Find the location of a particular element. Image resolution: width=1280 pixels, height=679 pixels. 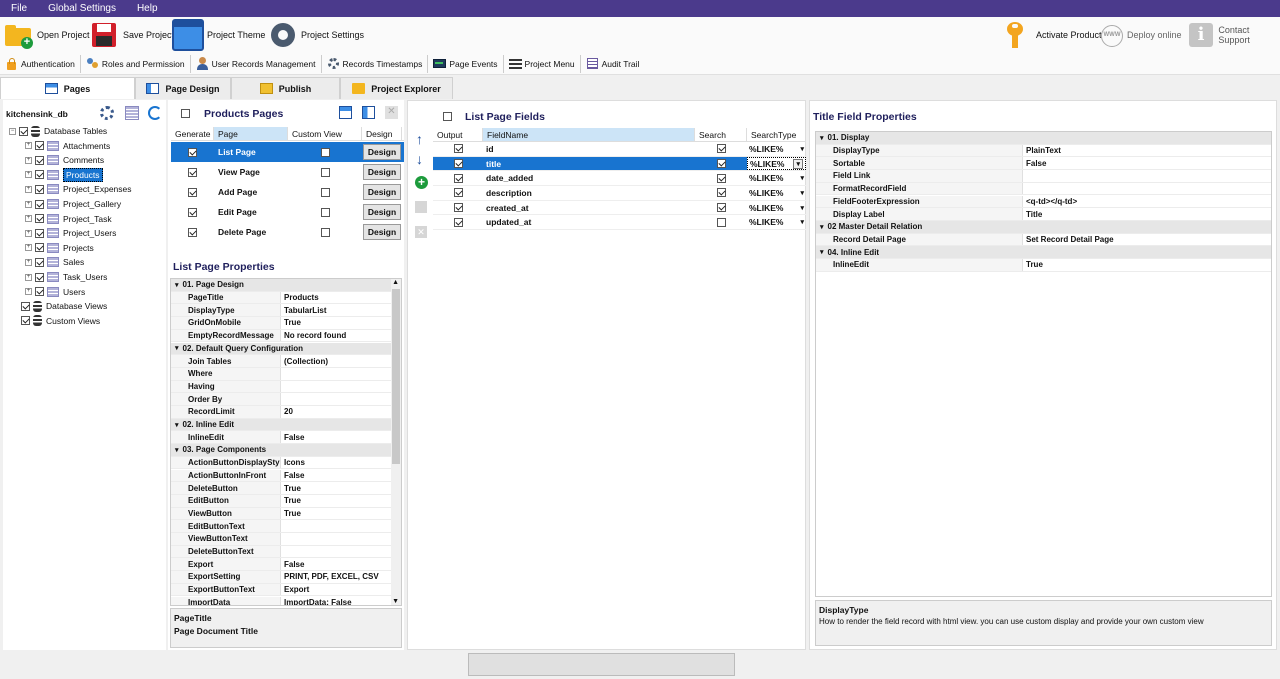

pages-column-header: Design is located at coordinates (382, 133).